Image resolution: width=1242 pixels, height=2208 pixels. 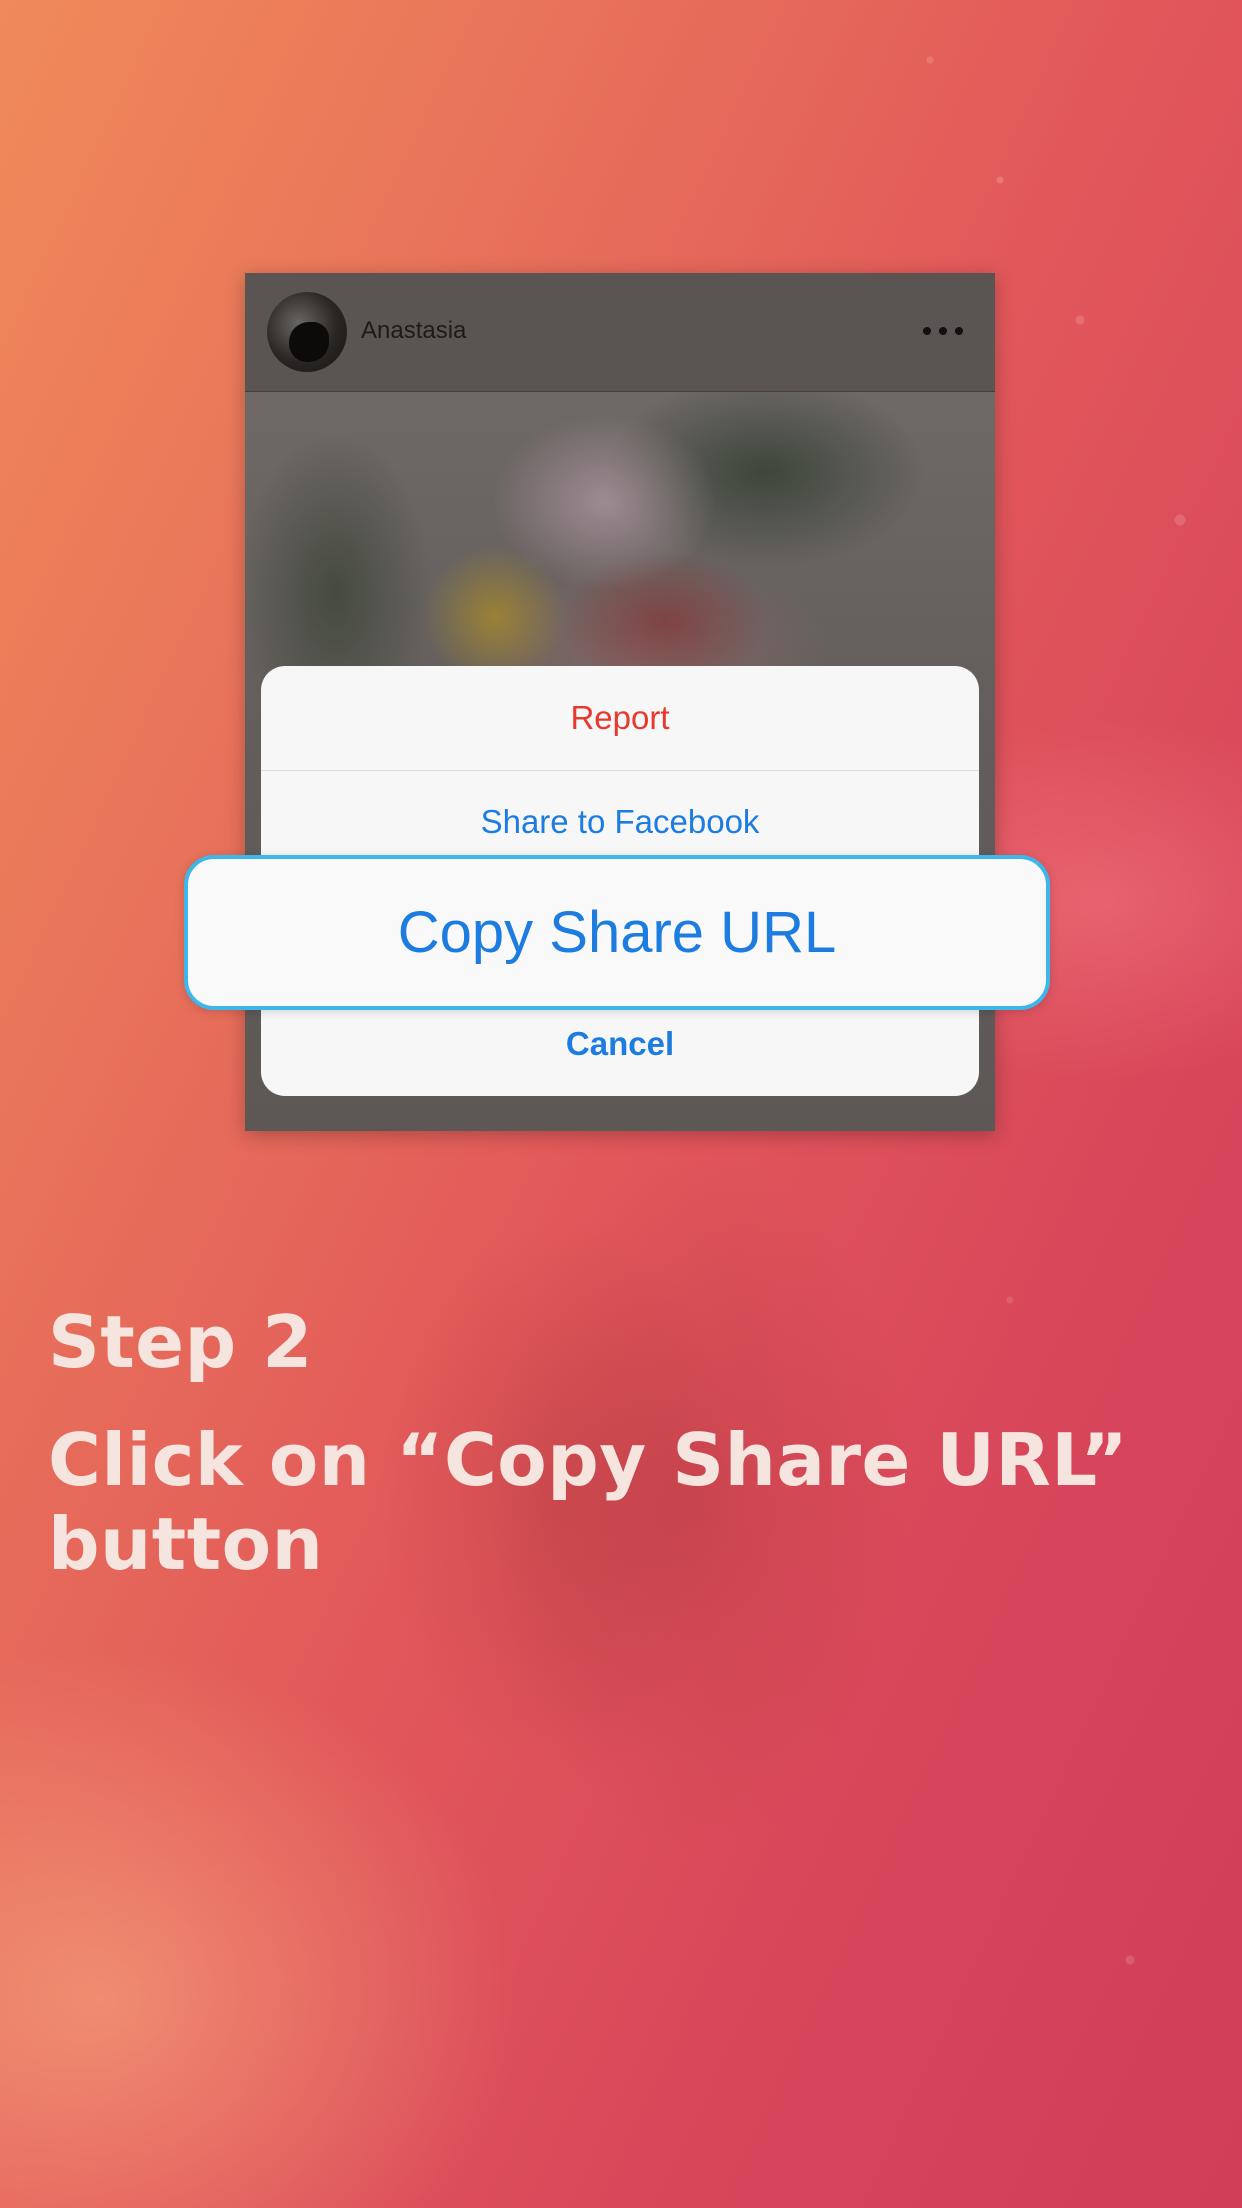 What do you see at coordinates (620, 718) in the screenshot?
I see `report-button: Report` at bounding box center [620, 718].